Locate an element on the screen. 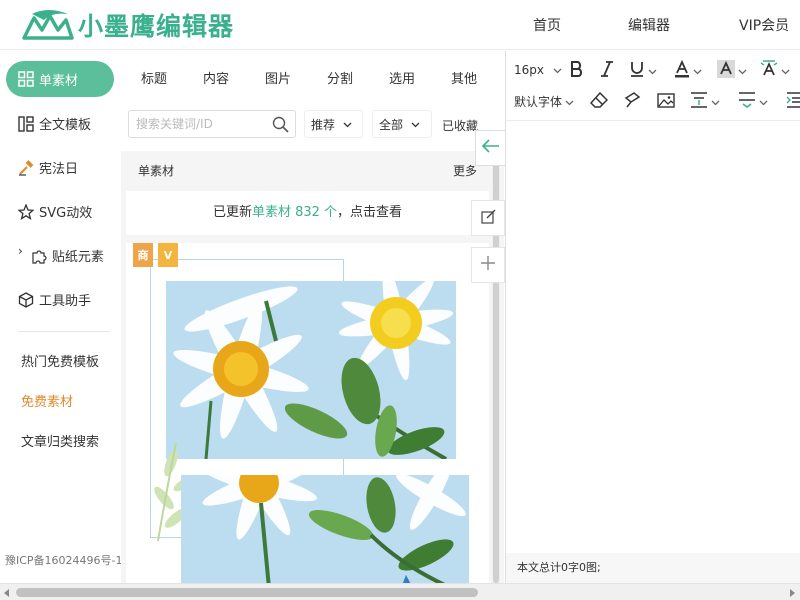 This screenshot has height=600, width=800. search-box is located at coordinates (212, 124).